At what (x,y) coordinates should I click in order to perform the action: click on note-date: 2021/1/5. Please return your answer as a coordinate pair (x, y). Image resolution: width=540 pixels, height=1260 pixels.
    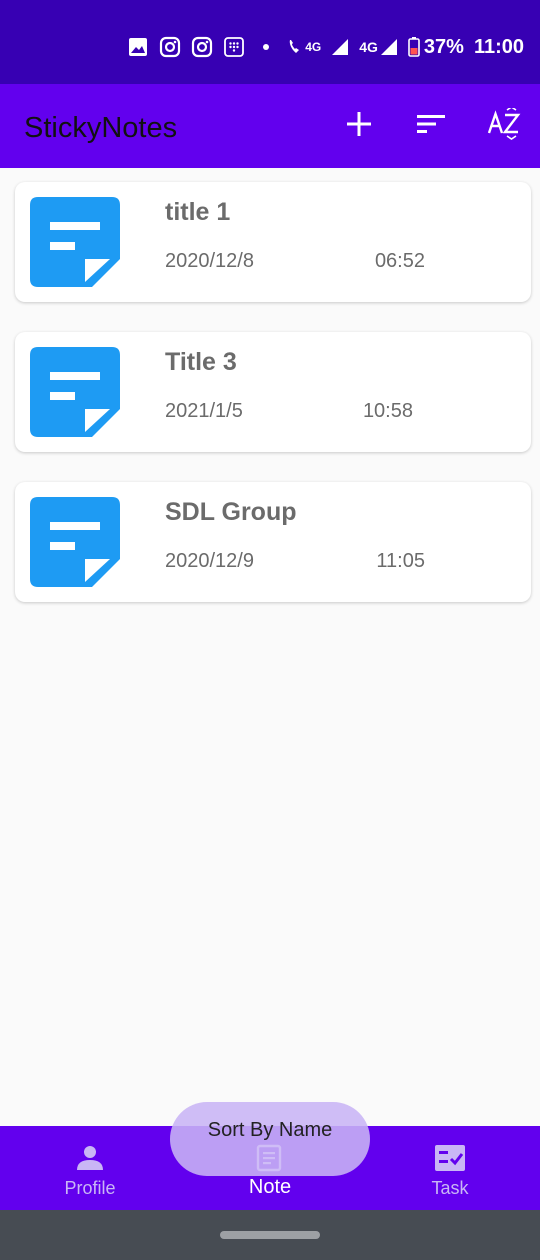
    Looking at the image, I should click on (204, 411).